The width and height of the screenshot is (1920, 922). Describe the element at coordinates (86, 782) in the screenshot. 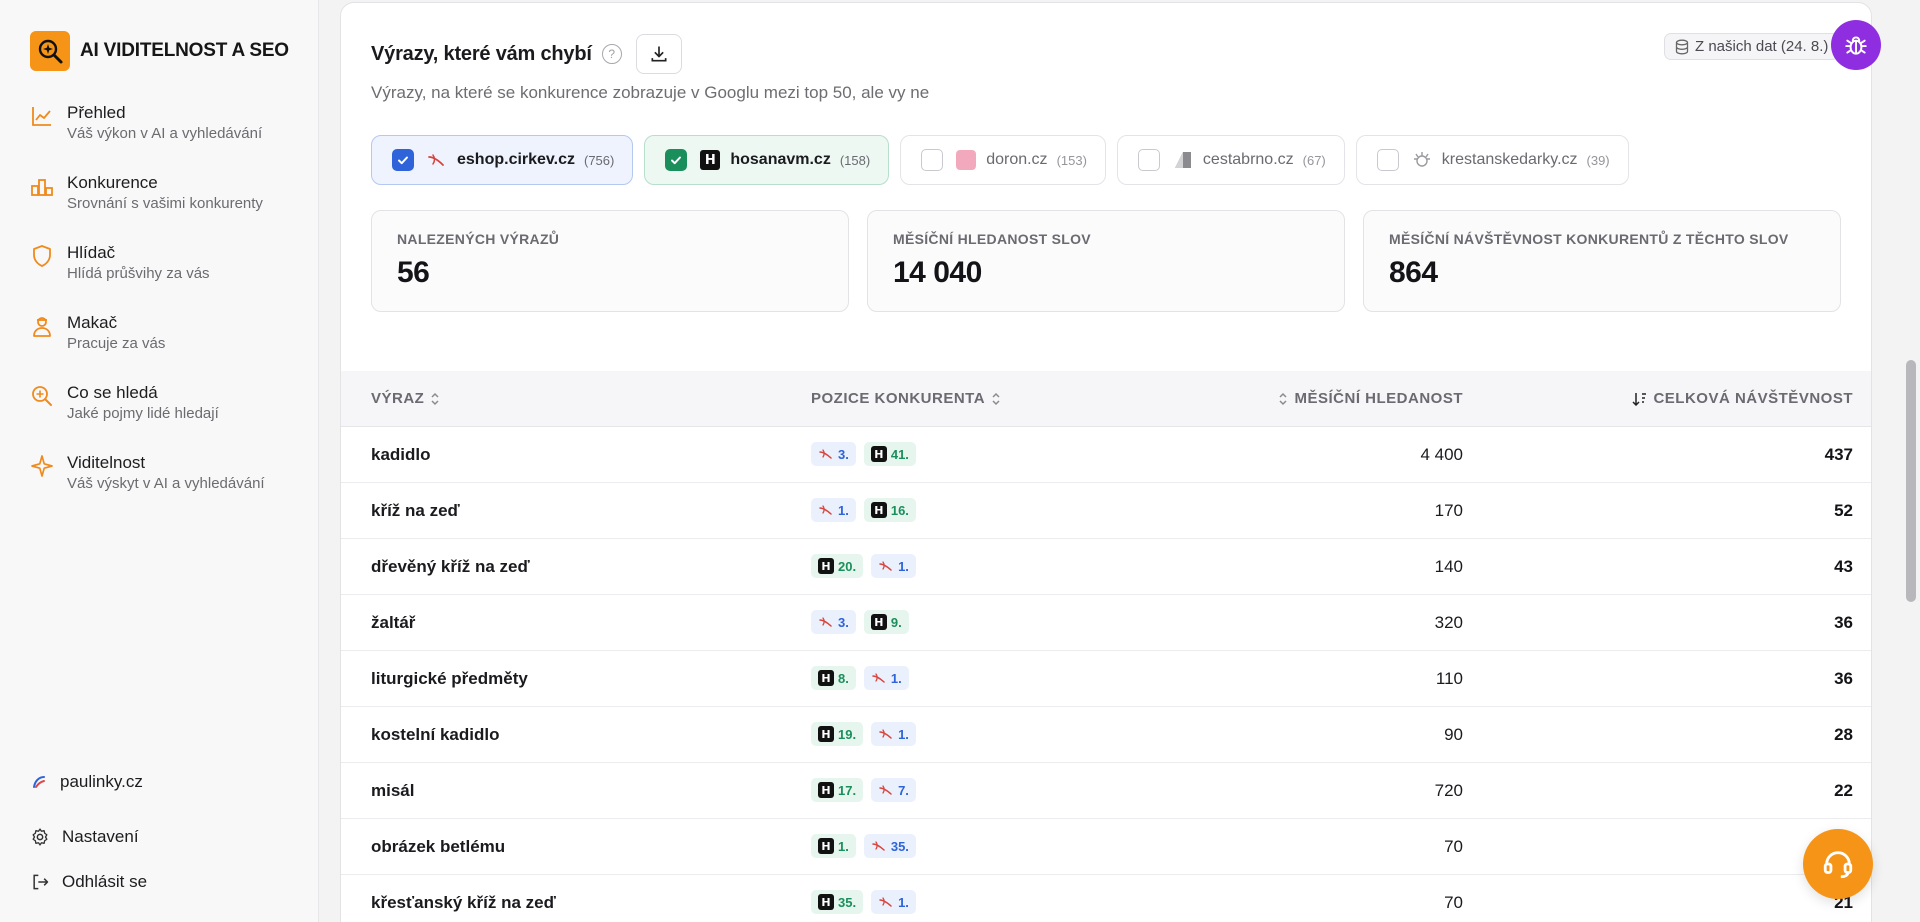

I see `site-switcher: paulinky.cz` at that location.